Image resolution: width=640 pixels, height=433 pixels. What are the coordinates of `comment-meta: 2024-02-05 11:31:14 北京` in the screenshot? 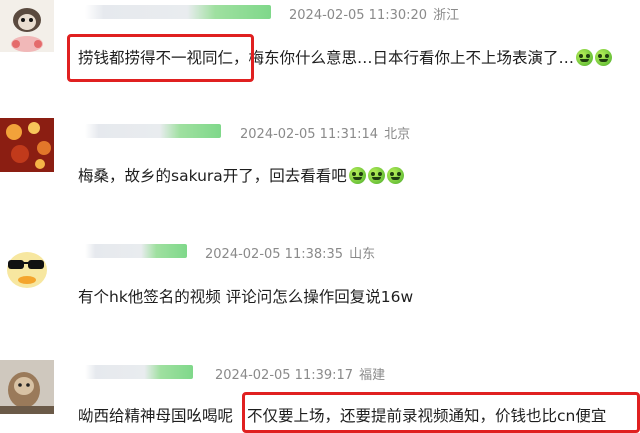 It's located at (325, 132).